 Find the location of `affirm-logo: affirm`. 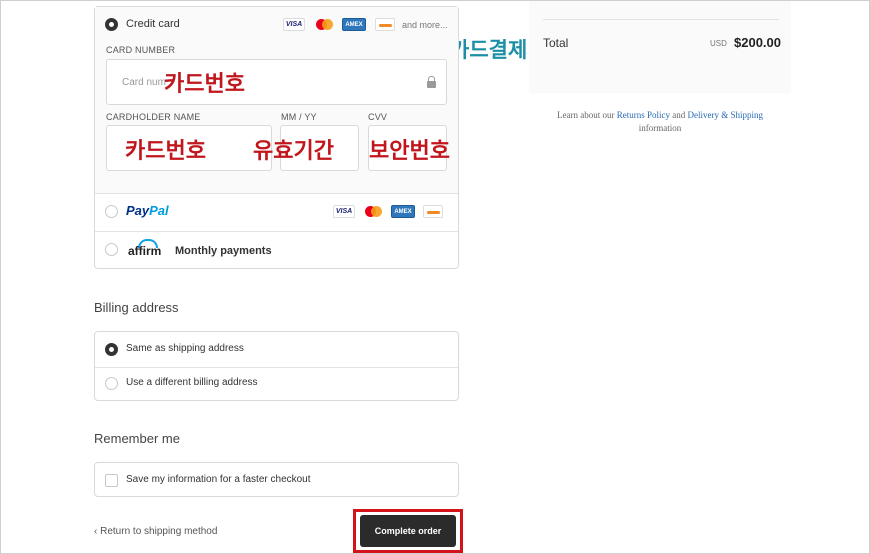

affirm-logo: affirm is located at coordinates (145, 251).